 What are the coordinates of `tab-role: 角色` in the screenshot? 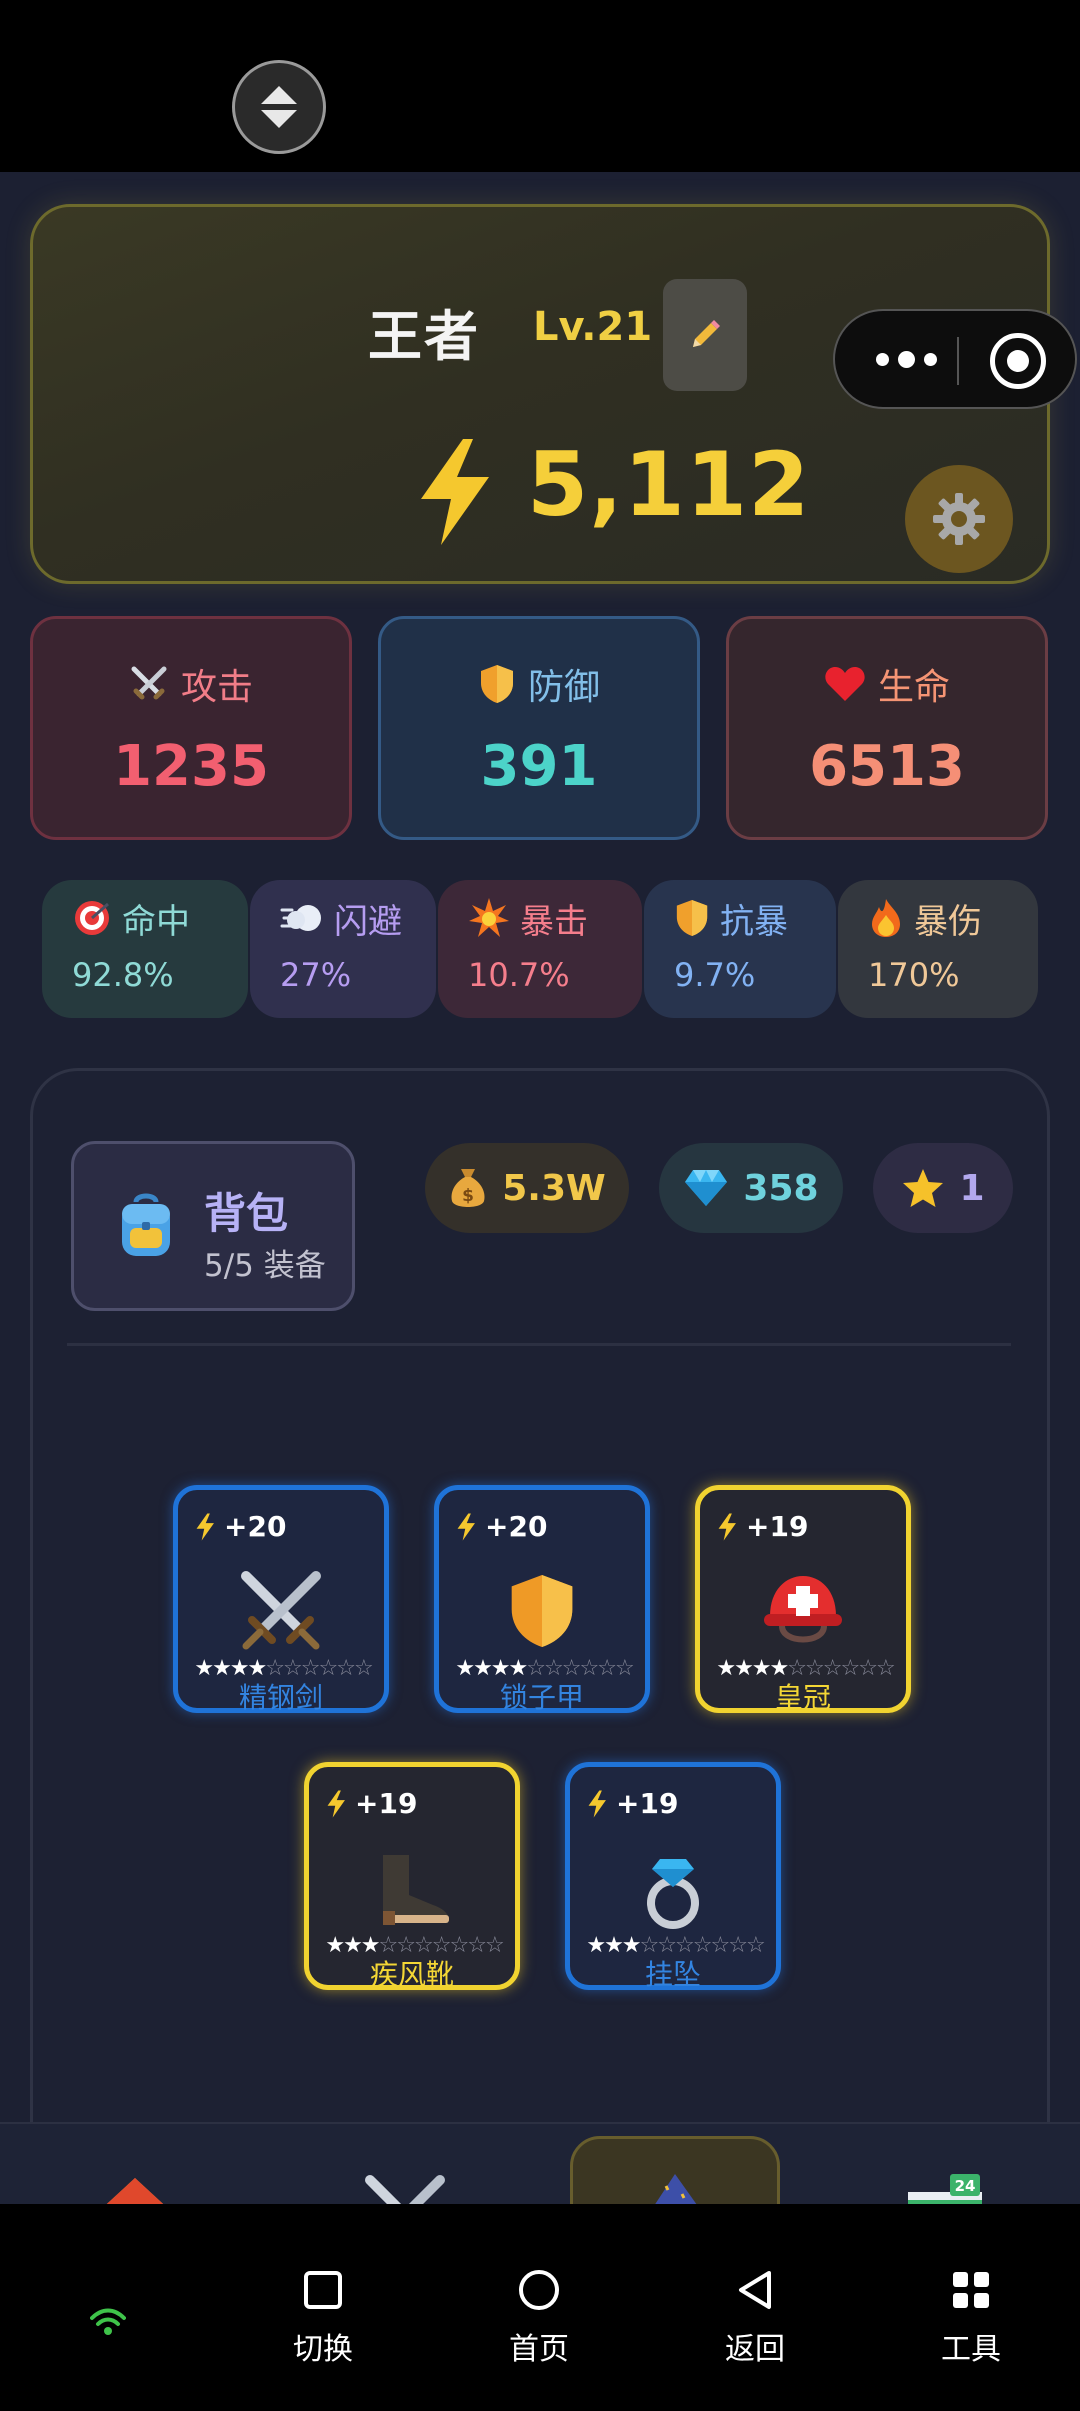 It's located at (675, 2164).